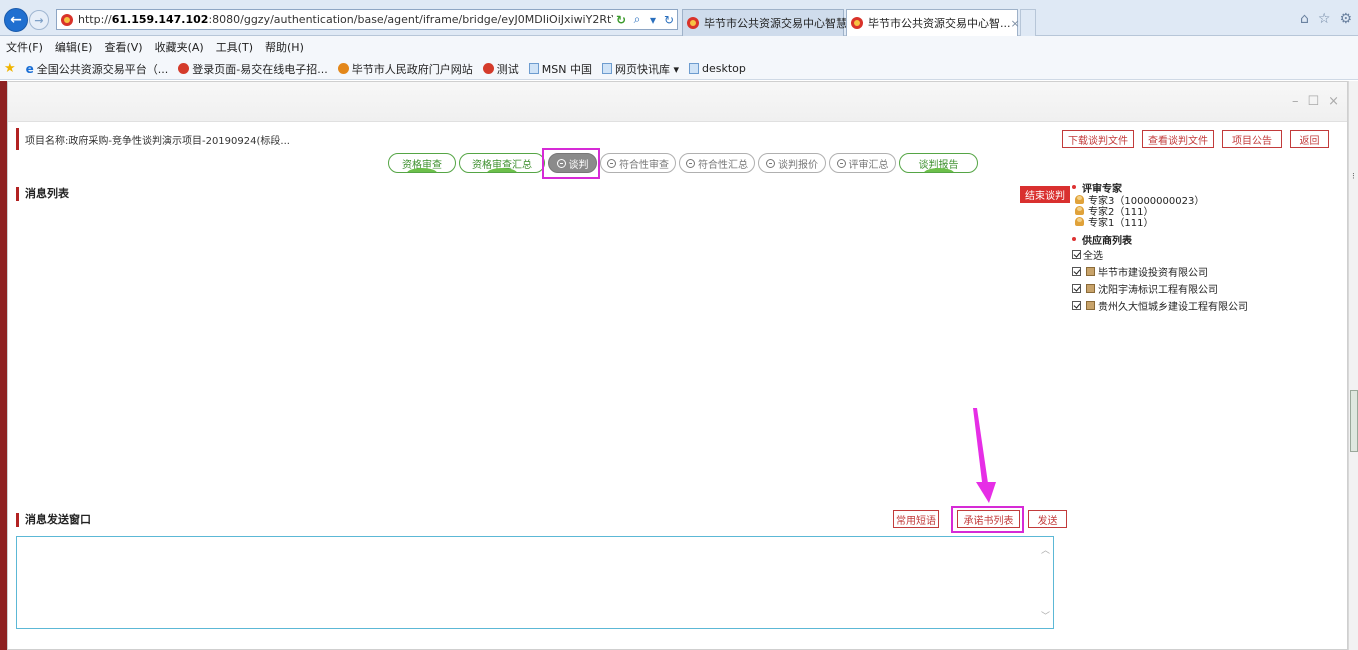 Image resolution: width=1358 pixels, height=650 pixels. I want to click on favorites-star-icon: ★, so click(10, 68).